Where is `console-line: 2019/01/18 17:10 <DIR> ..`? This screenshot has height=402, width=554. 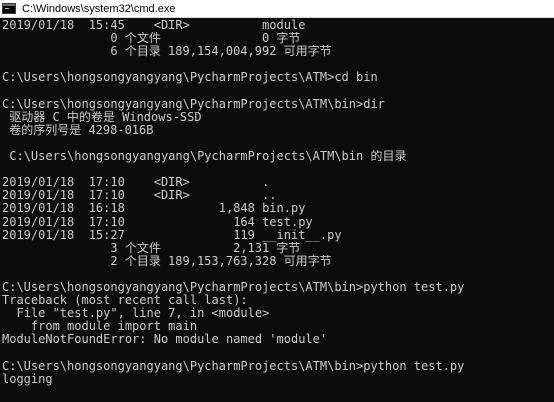
console-line: 2019/01/18 17:10 <DIR> .. is located at coordinates (139, 196).